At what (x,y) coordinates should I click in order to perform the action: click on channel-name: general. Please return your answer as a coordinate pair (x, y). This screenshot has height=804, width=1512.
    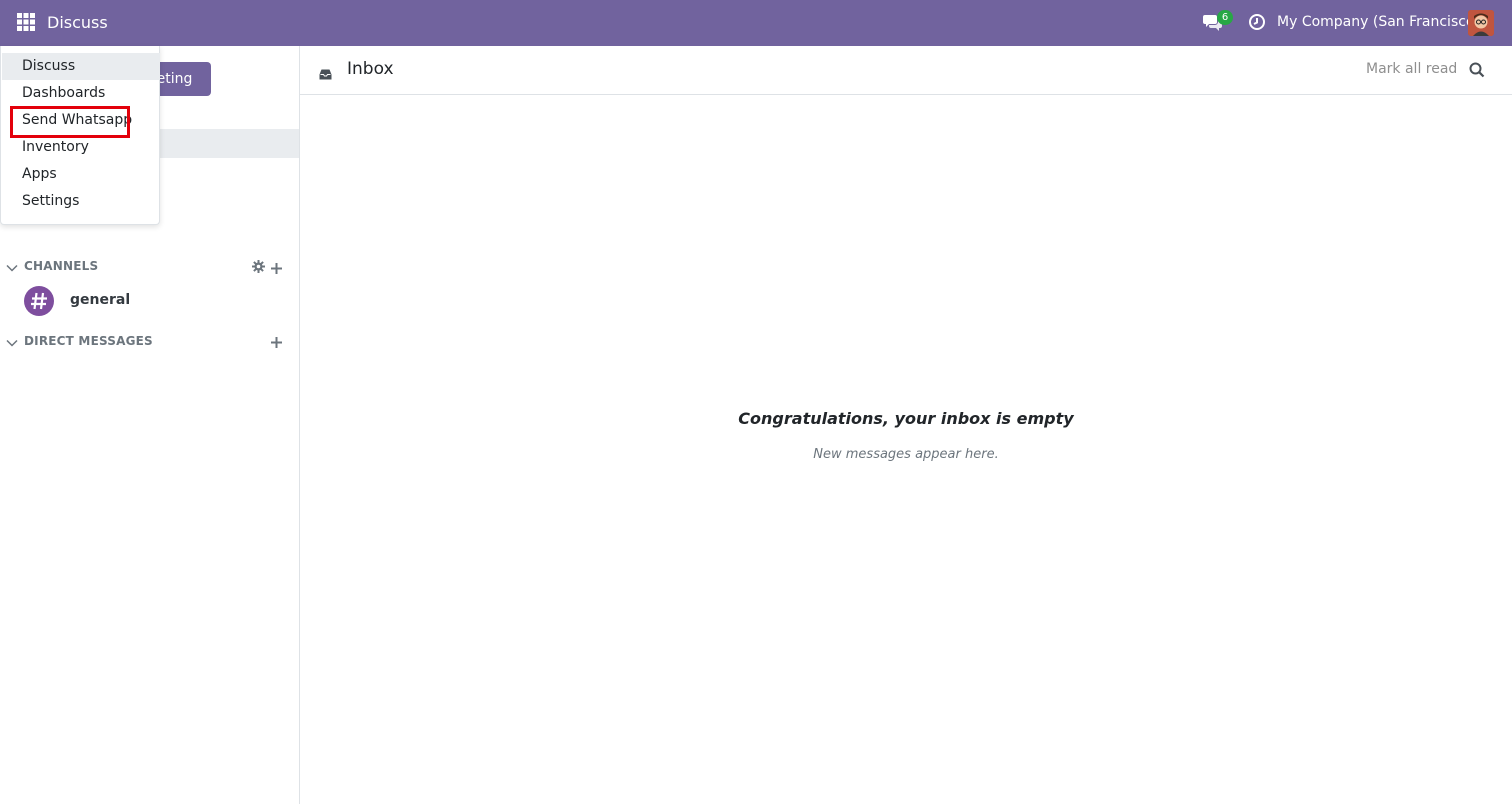
    Looking at the image, I should click on (100, 300).